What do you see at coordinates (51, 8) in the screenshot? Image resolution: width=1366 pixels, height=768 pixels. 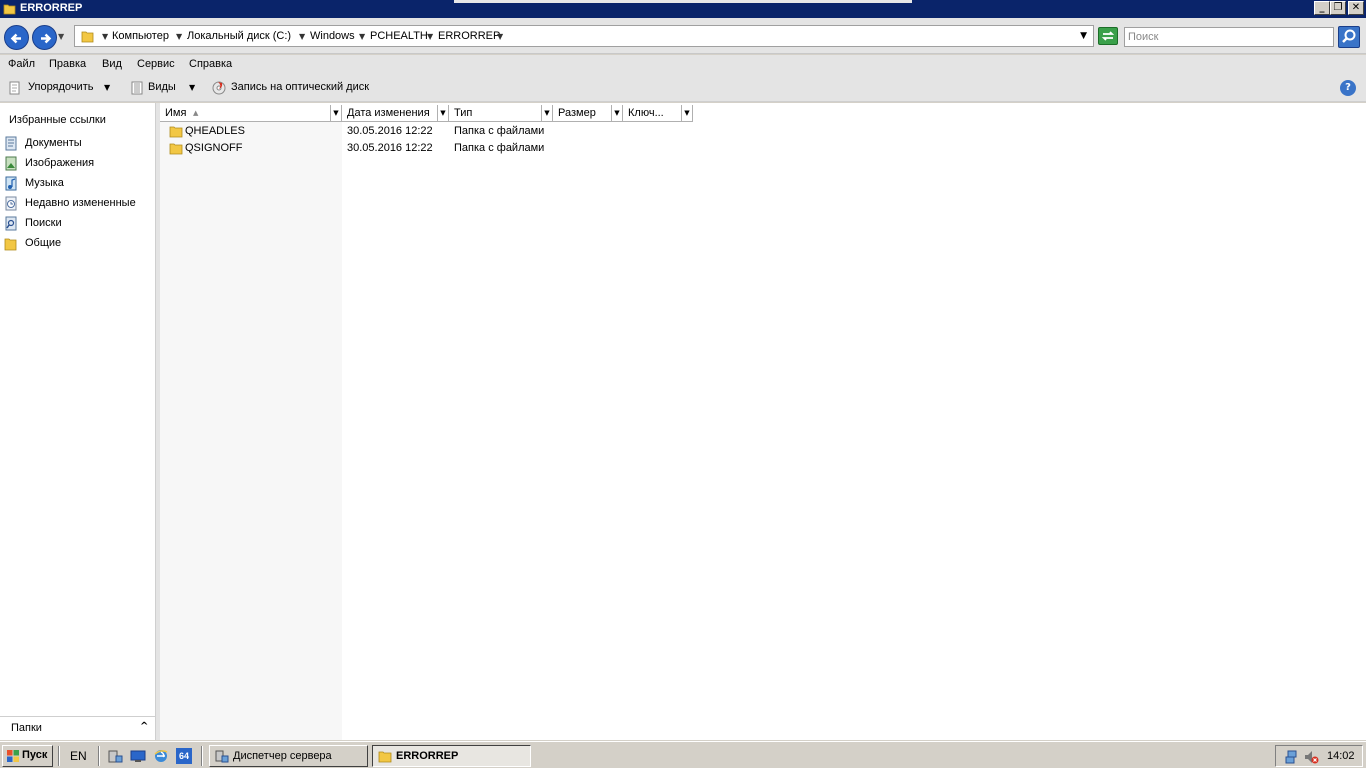 I see `window-title: ERRORREP` at bounding box center [51, 8].